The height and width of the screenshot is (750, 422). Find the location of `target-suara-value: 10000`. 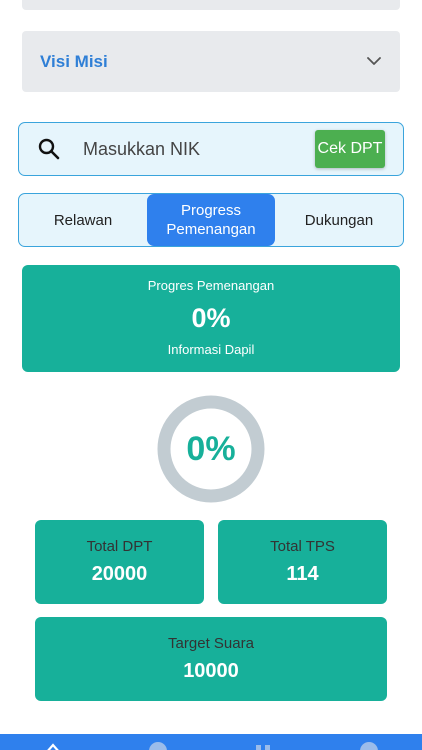

target-suara-value: 10000 is located at coordinates (211, 671).